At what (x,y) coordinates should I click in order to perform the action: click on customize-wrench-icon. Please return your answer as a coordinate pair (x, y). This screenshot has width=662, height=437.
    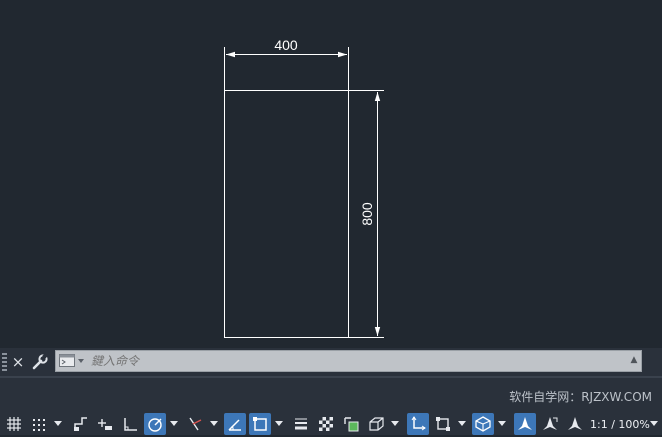
    Looking at the image, I should click on (40, 362).